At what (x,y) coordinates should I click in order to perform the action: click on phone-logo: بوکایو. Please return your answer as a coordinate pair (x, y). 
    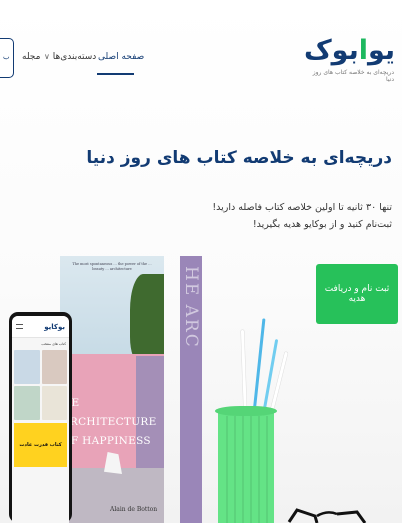
    Looking at the image, I should click on (54, 326).